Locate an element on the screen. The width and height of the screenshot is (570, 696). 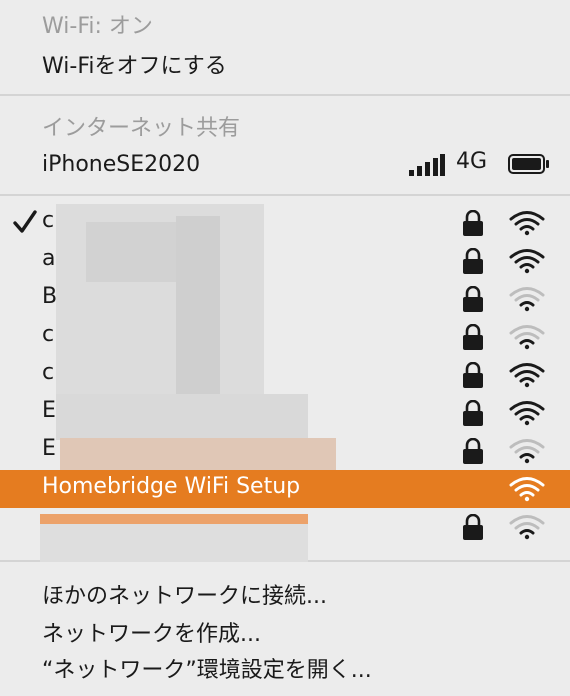
battery-icon is located at coordinates (528, 164).